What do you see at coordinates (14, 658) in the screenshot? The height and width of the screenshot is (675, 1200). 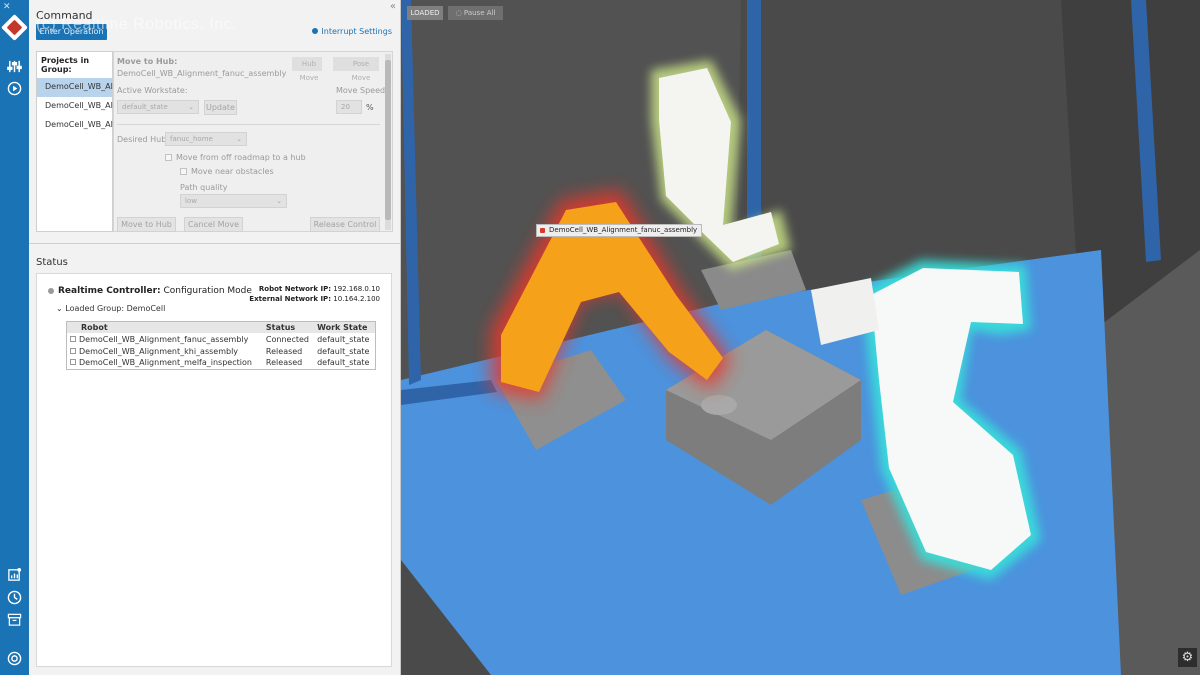 I see `help-lifebuoy-icon` at bounding box center [14, 658].